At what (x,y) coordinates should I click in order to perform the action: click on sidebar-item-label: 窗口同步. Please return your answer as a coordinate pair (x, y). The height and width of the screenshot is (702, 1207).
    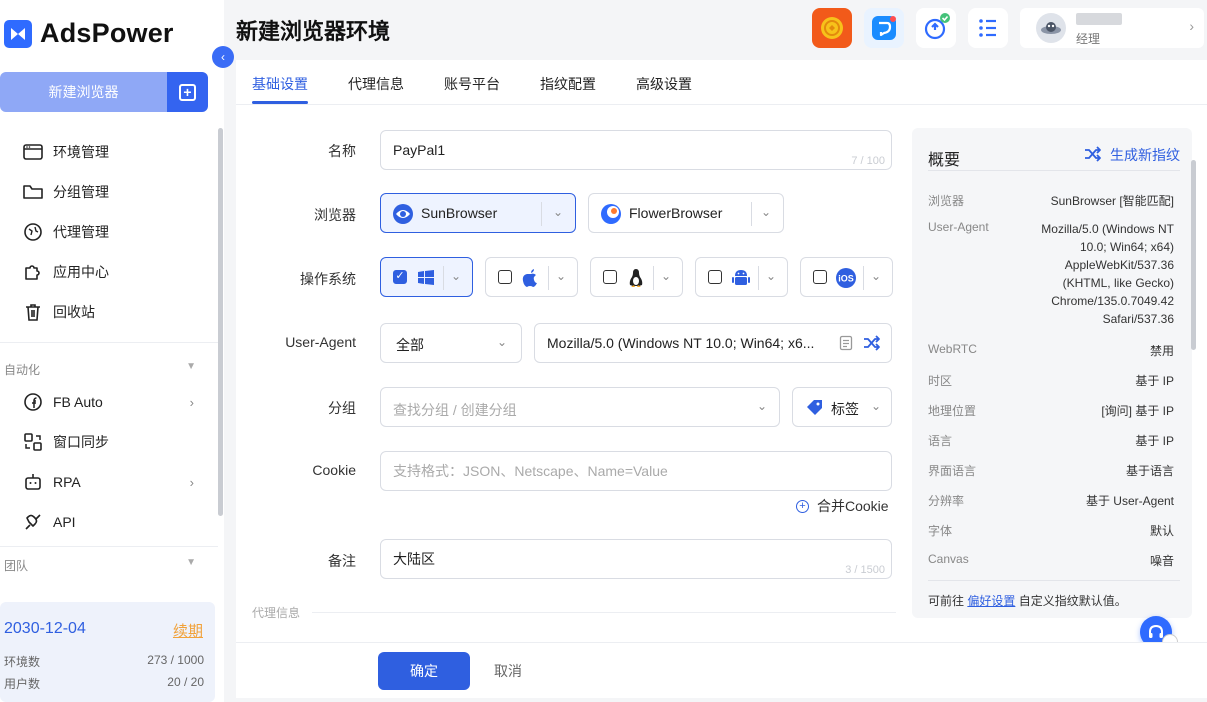
    Looking at the image, I should click on (81, 442).